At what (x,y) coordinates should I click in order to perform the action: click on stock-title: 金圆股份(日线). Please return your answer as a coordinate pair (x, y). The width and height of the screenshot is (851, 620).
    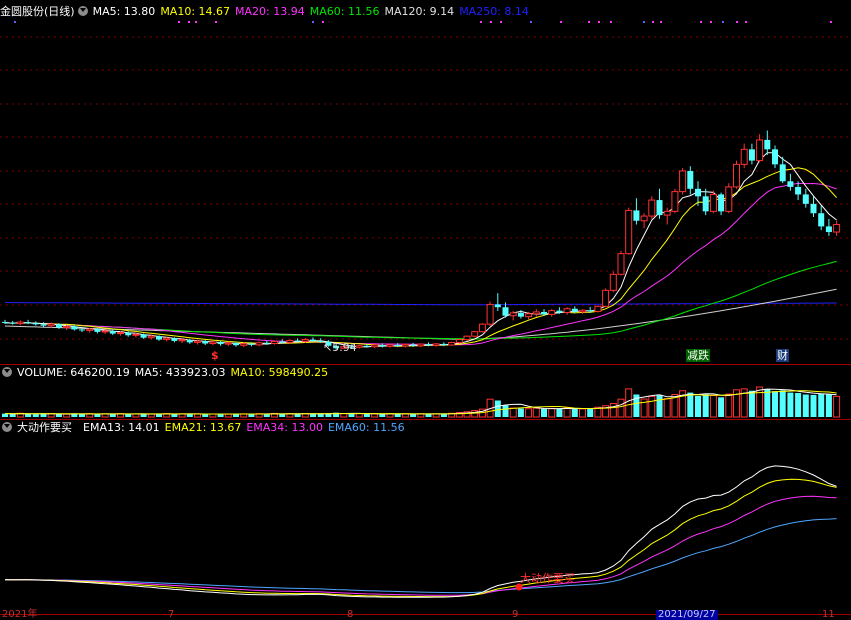
    Looking at the image, I should click on (37, 11).